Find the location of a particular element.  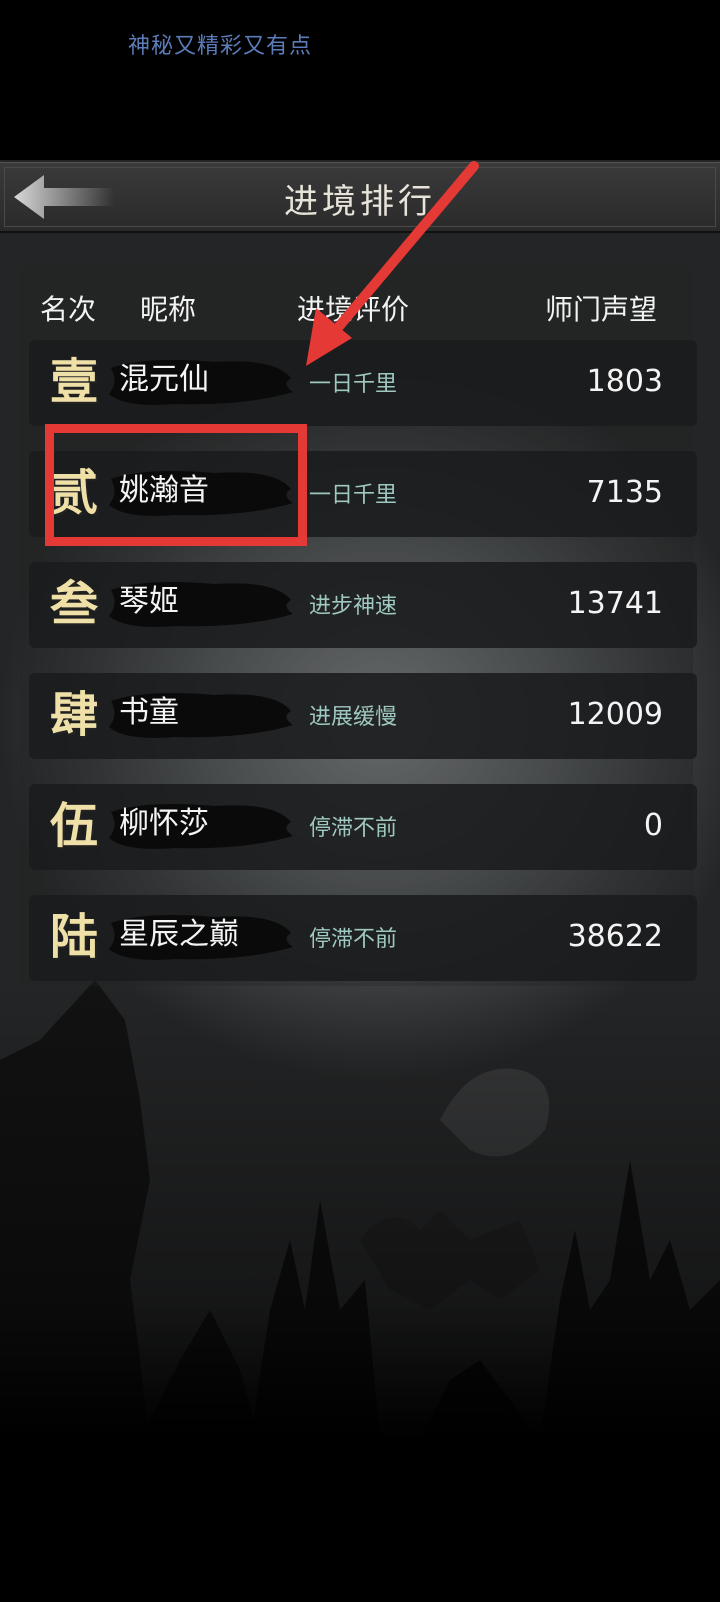

column-header-reputation: 师门声望 is located at coordinates (601, 309).